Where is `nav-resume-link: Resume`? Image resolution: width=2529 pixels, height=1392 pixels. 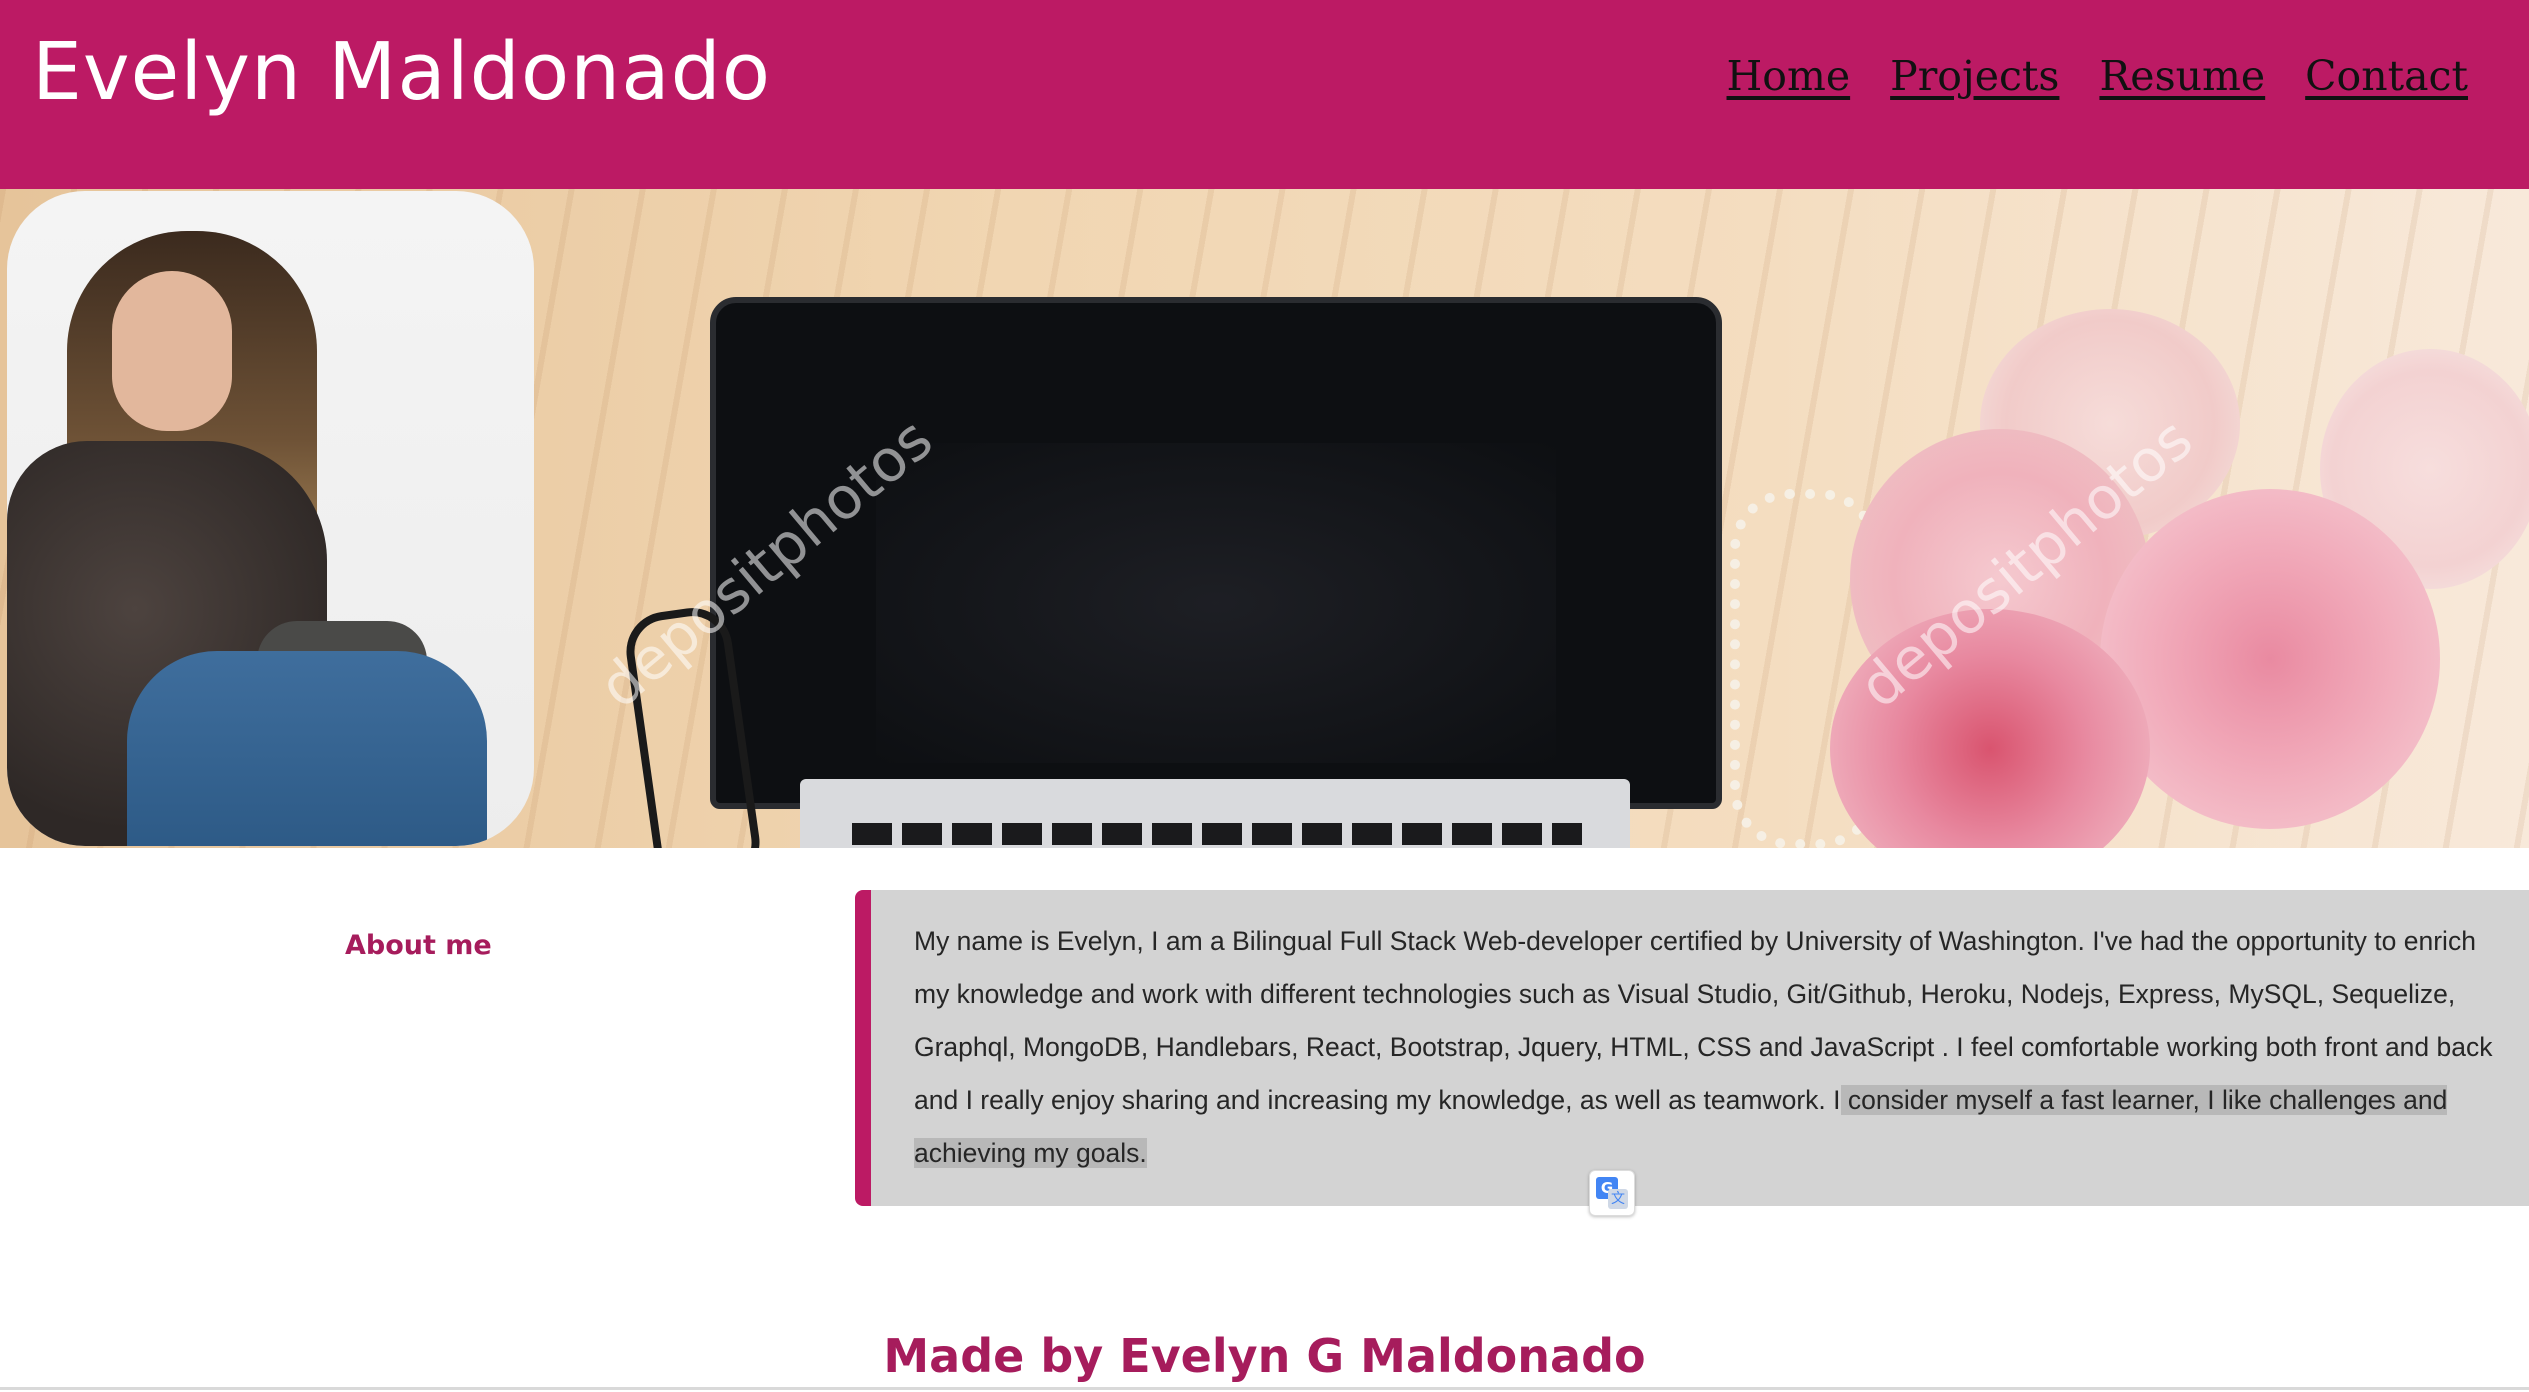
nav-resume-link: Resume is located at coordinates (2182, 76).